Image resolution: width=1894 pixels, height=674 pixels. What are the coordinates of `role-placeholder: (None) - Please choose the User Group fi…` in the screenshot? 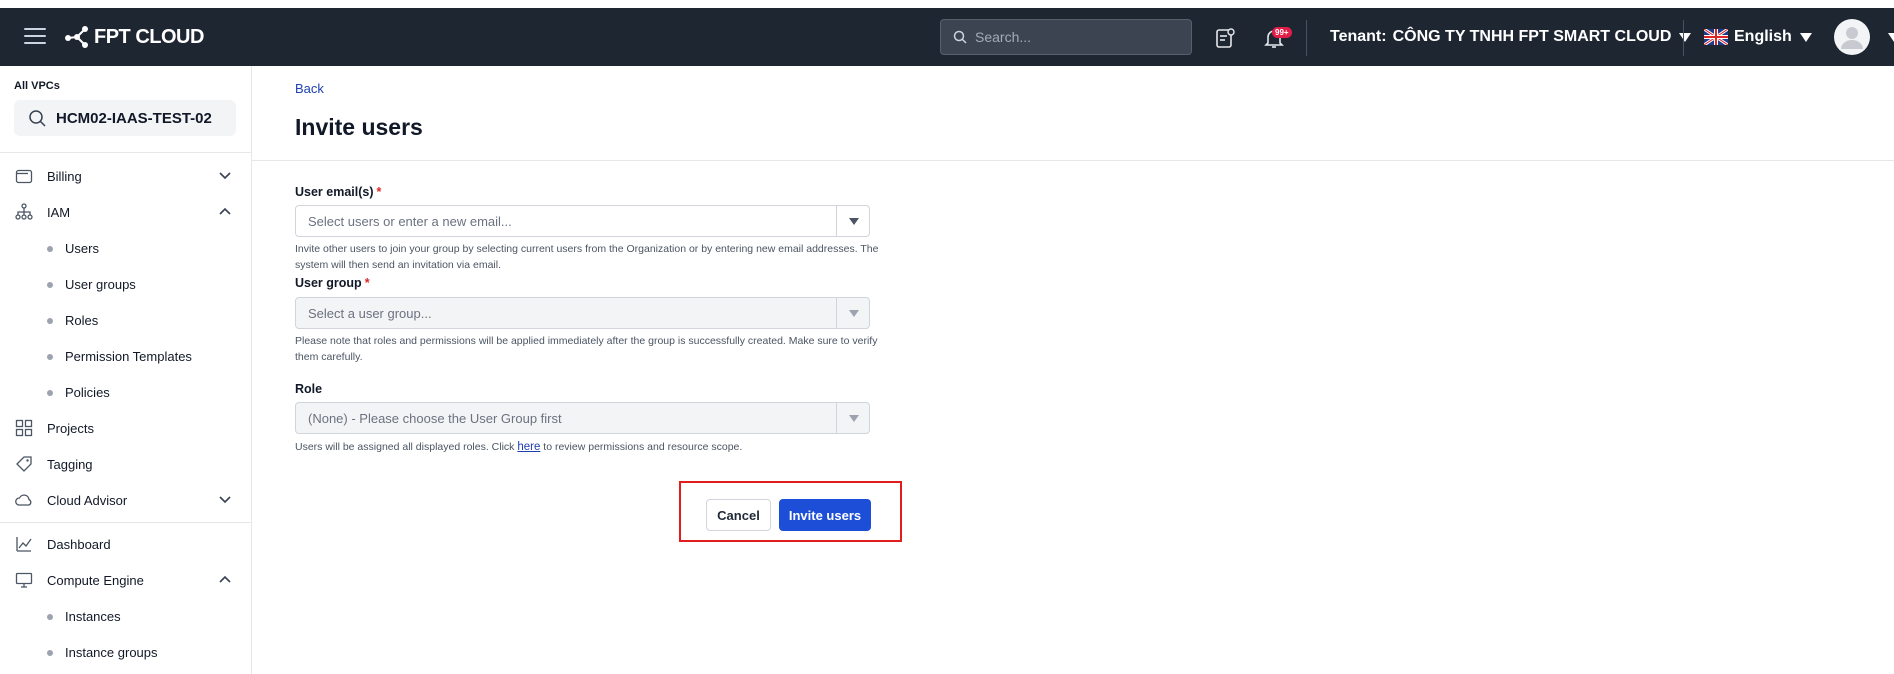 It's located at (435, 418).